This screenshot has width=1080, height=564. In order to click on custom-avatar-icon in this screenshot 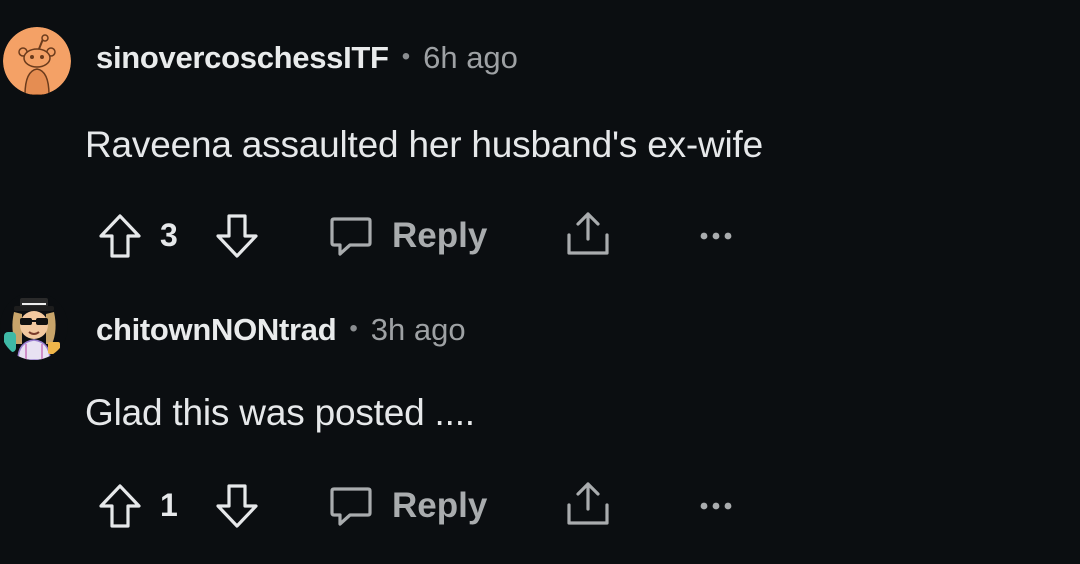, I will do `click(34, 326)`.